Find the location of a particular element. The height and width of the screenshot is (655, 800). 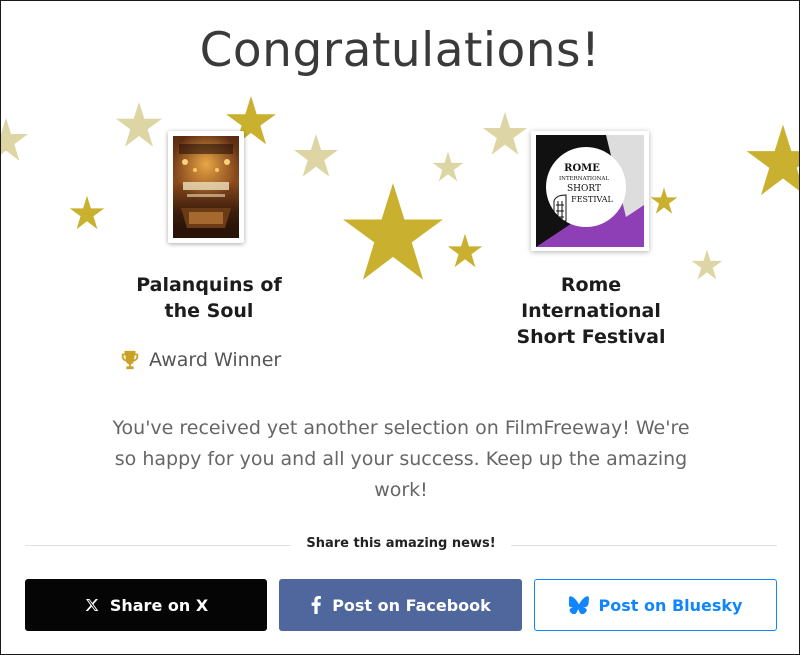

post-on-bluesky-button: Post on Bluesky is located at coordinates (655, 605).